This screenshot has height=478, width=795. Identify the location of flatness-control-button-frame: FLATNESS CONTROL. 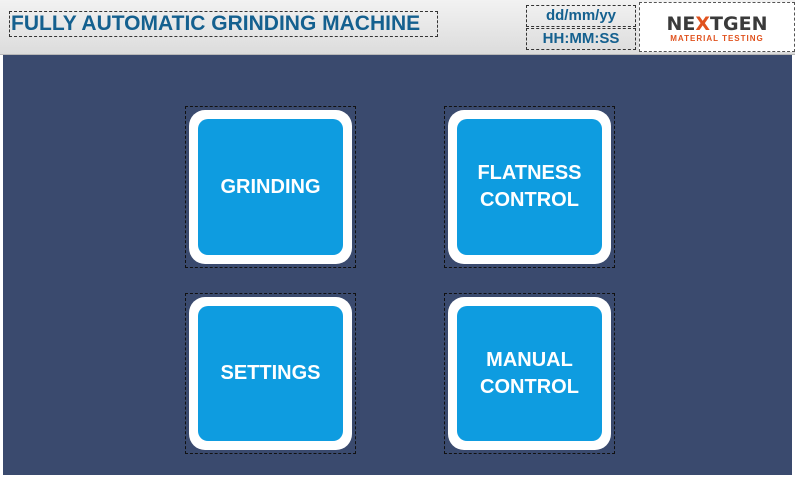
(529, 187).